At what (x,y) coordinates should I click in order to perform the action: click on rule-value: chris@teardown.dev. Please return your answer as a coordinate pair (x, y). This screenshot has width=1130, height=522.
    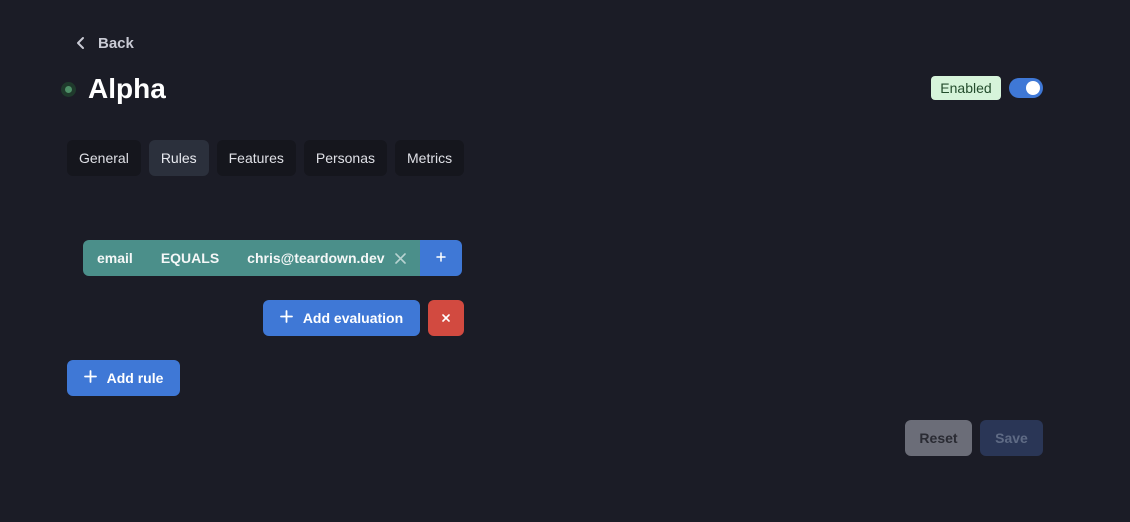
    Looking at the image, I should click on (316, 258).